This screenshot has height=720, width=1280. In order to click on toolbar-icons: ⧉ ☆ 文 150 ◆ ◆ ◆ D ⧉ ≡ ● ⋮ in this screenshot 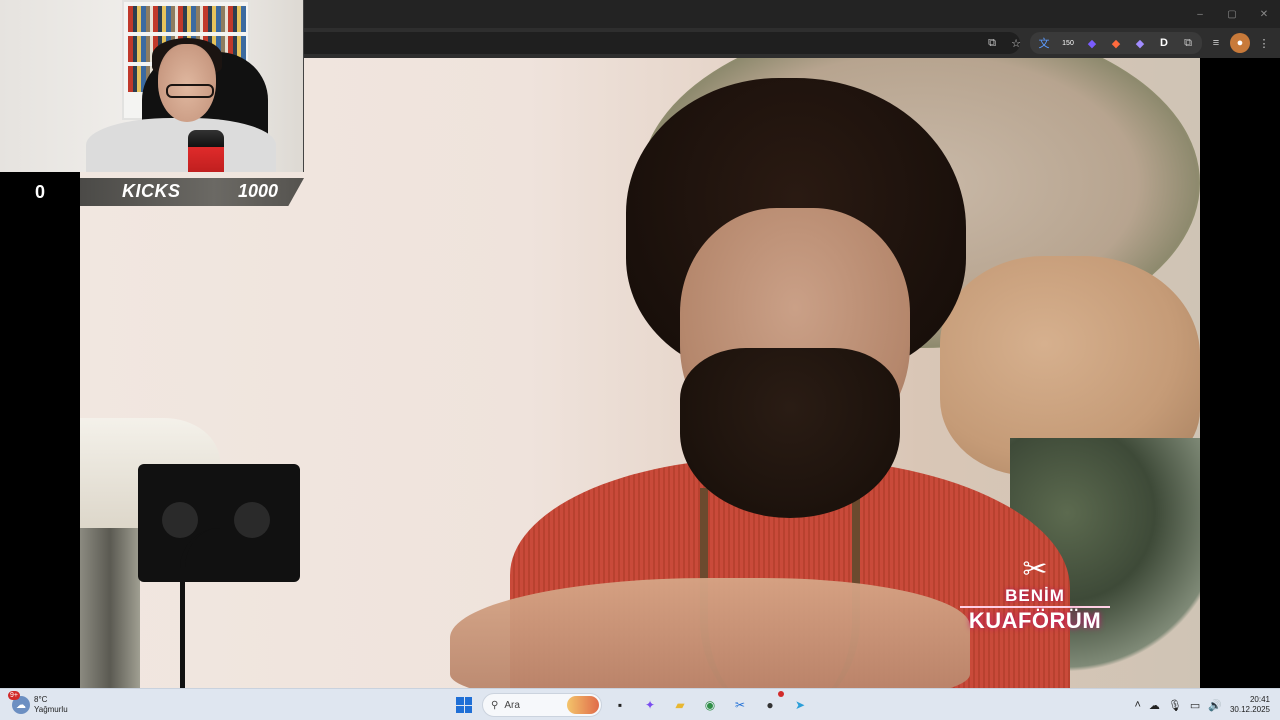, I will do `click(1128, 43)`.